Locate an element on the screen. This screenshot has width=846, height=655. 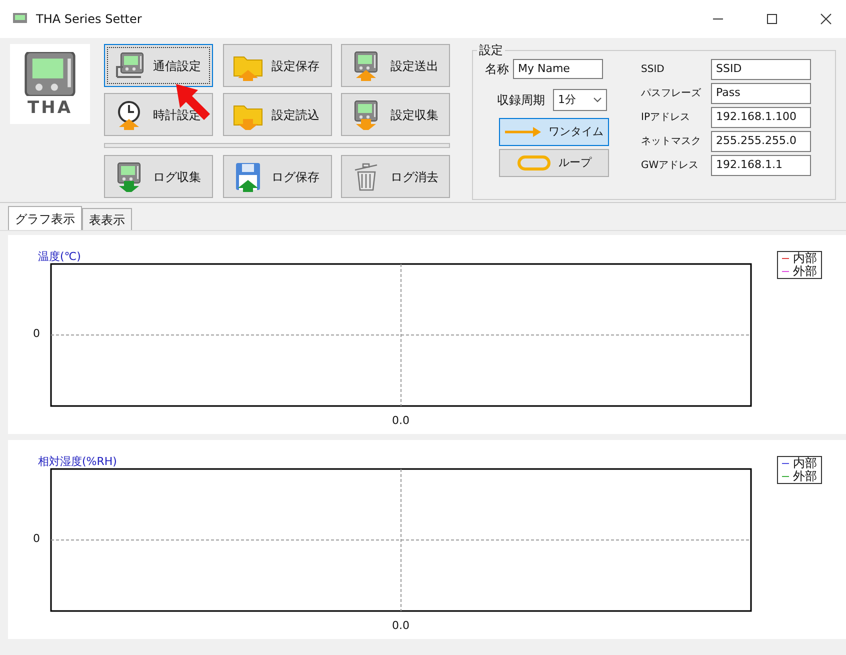
field-label: SSID is located at coordinates (653, 70).